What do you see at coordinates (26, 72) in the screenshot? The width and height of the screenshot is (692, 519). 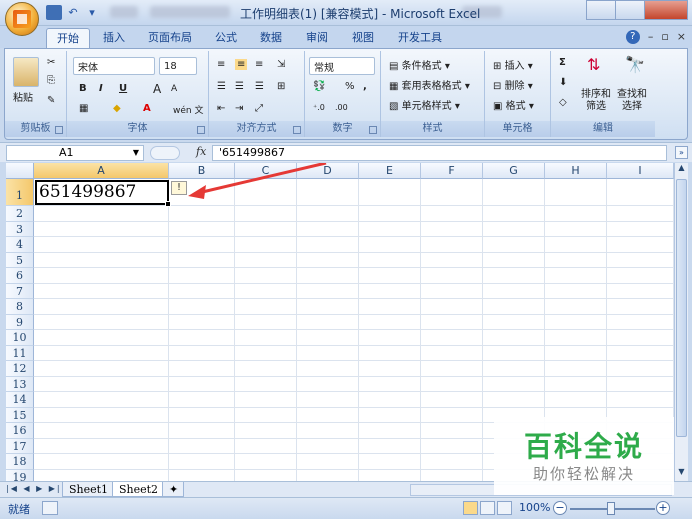 I see `paste-icon` at bounding box center [26, 72].